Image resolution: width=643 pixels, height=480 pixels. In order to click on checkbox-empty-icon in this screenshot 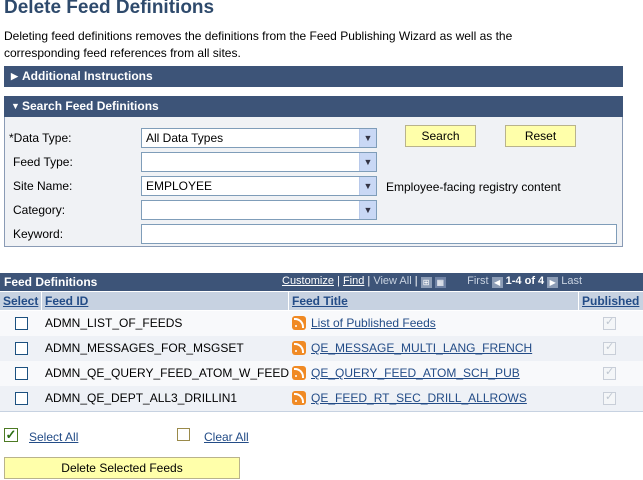, I will do `click(183, 434)`.